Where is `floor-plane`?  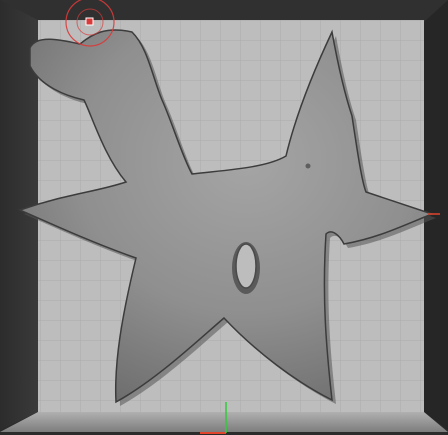 floor-plane is located at coordinates (224, 422).